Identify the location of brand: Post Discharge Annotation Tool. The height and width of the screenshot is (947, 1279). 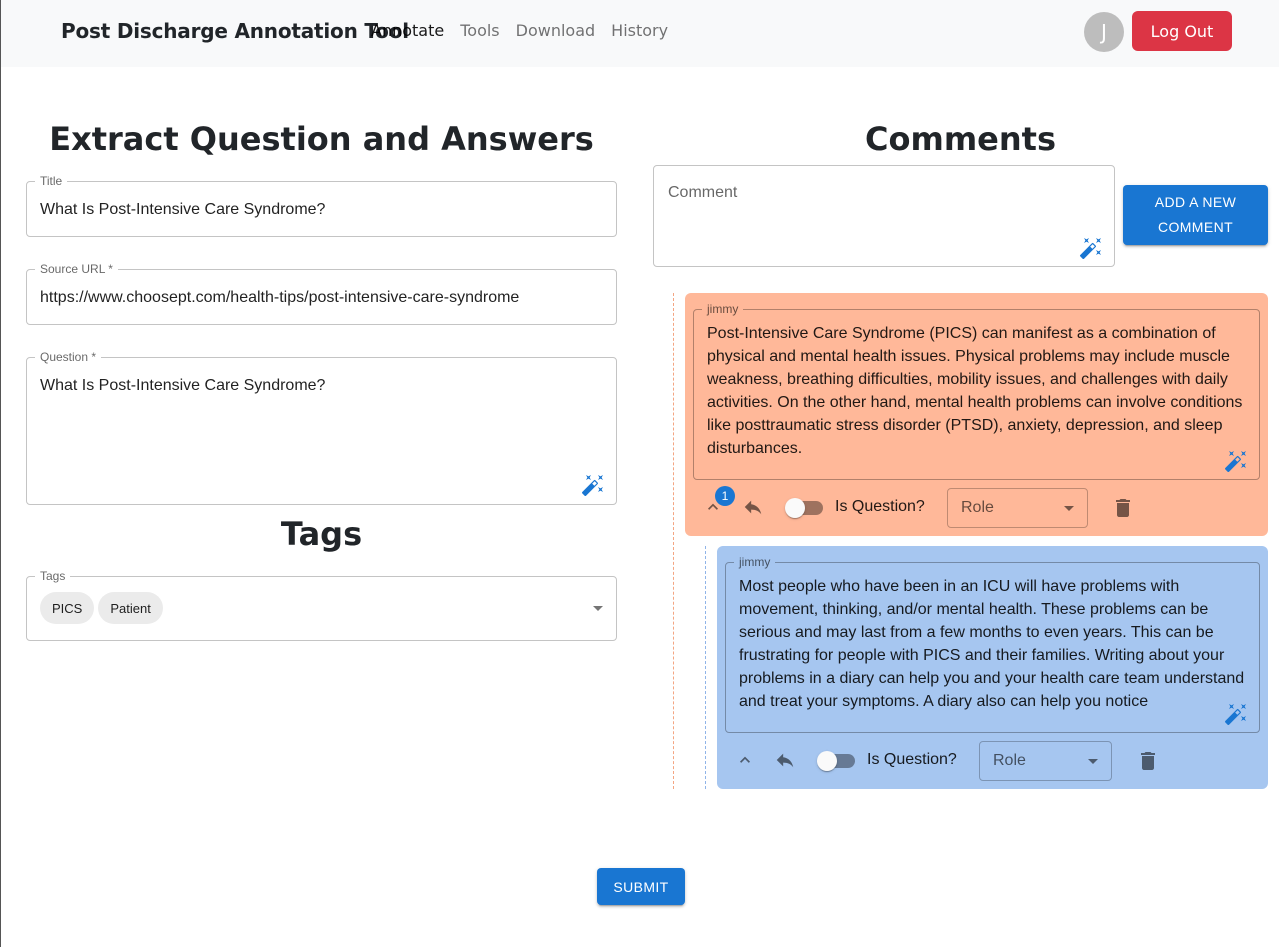
(235, 31).